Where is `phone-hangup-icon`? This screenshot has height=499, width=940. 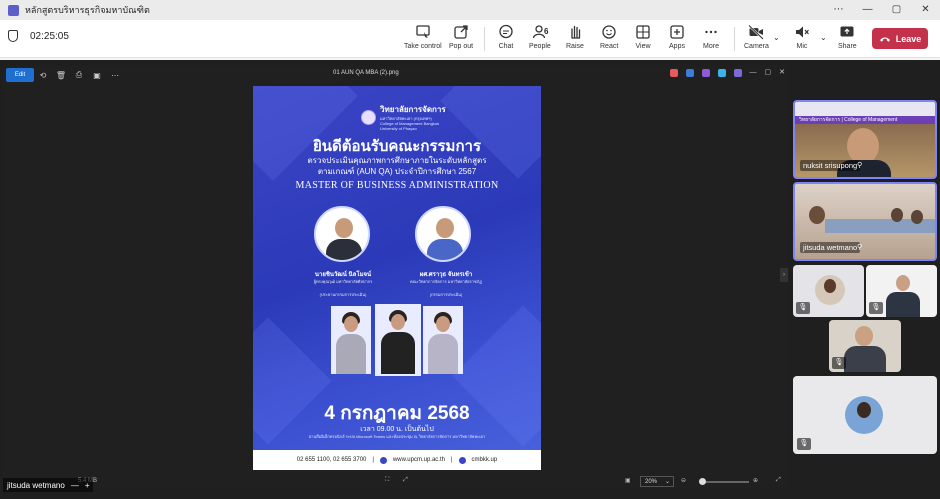 phone-hangup-icon is located at coordinates (884, 39).